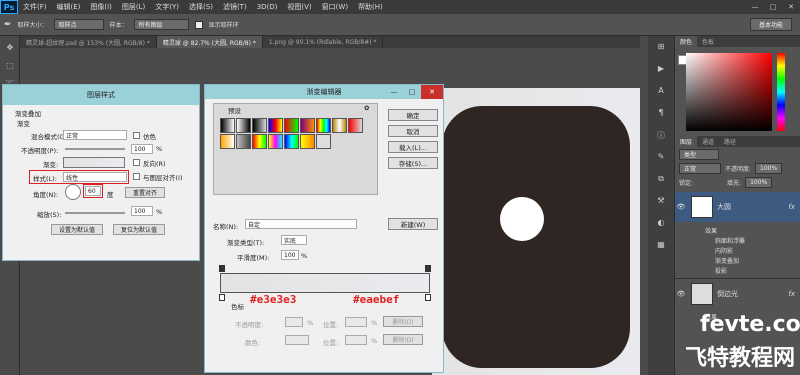 The width and height of the screenshot is (800, 375). Describe the element at coordinates (325, 283) in the screenshot. I see `gradient-bar` at that location.